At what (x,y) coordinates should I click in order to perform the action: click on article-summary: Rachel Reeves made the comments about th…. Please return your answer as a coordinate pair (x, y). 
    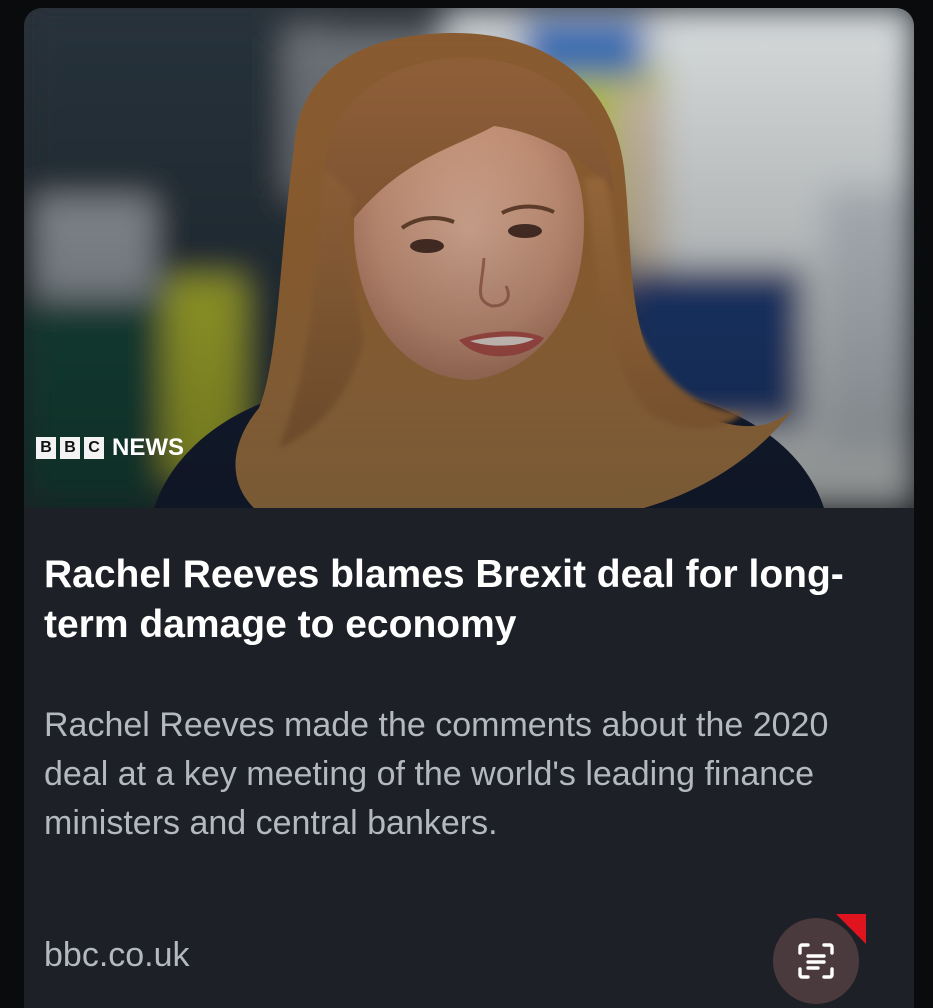
    Looking at the image, I should click on (436, 774).